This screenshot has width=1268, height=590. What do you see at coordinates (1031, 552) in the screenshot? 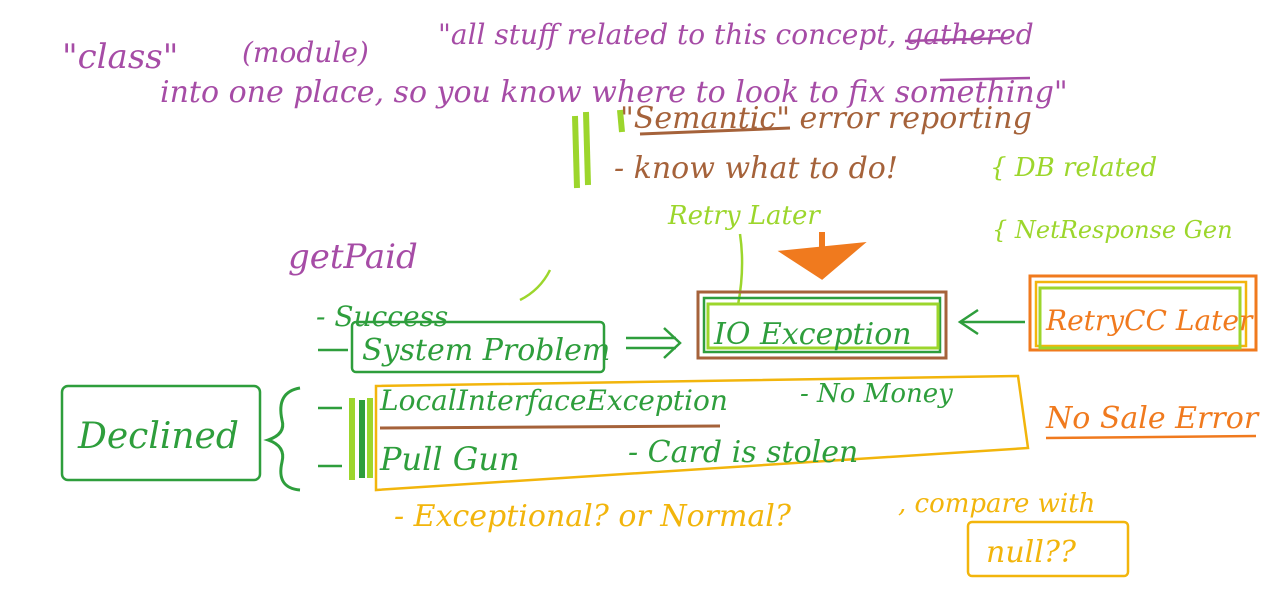
I see `null-label: null??` at bounding box center [1031, 552].